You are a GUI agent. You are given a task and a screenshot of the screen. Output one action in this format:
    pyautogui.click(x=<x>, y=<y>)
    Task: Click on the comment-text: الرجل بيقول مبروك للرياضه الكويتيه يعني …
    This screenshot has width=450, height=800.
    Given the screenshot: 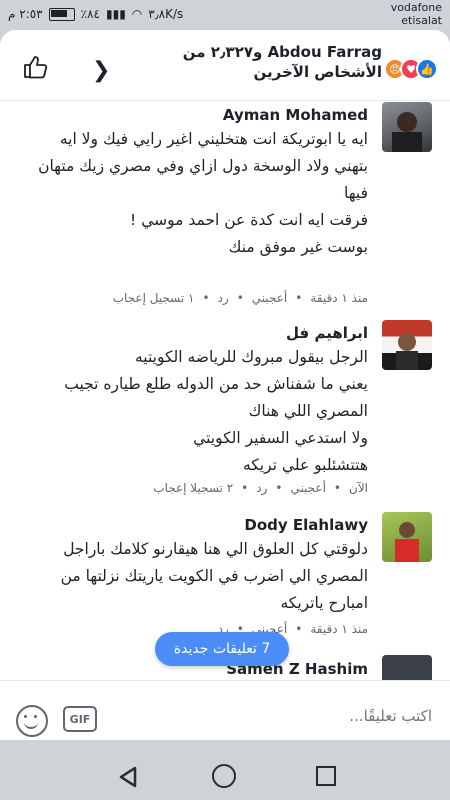 What is the action you would take?
    pyautogui.click(x=198, y=411)
    